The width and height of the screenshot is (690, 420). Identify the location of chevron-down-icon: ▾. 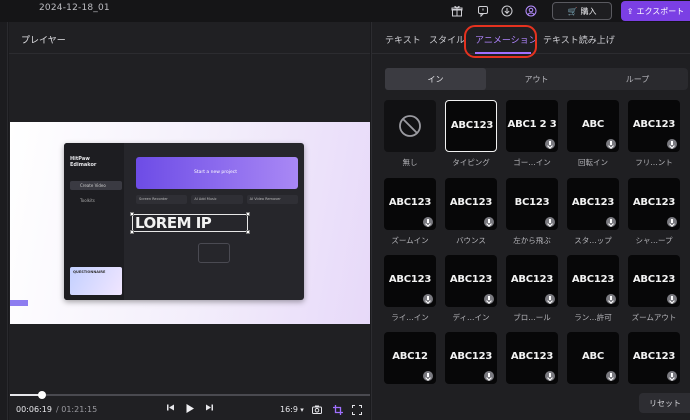
(300, 410).